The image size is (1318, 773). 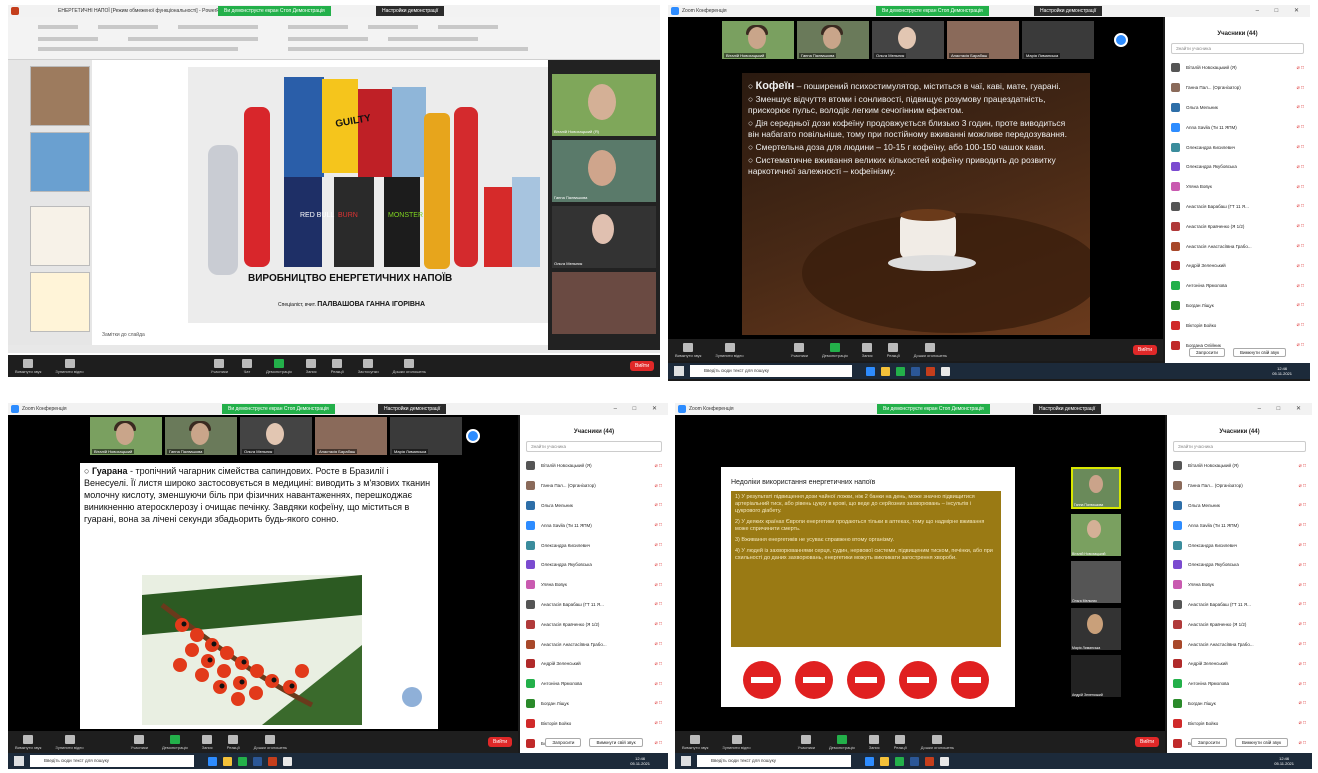 I want to click on excel-taskbar-icon, so click(x=242, y=761).